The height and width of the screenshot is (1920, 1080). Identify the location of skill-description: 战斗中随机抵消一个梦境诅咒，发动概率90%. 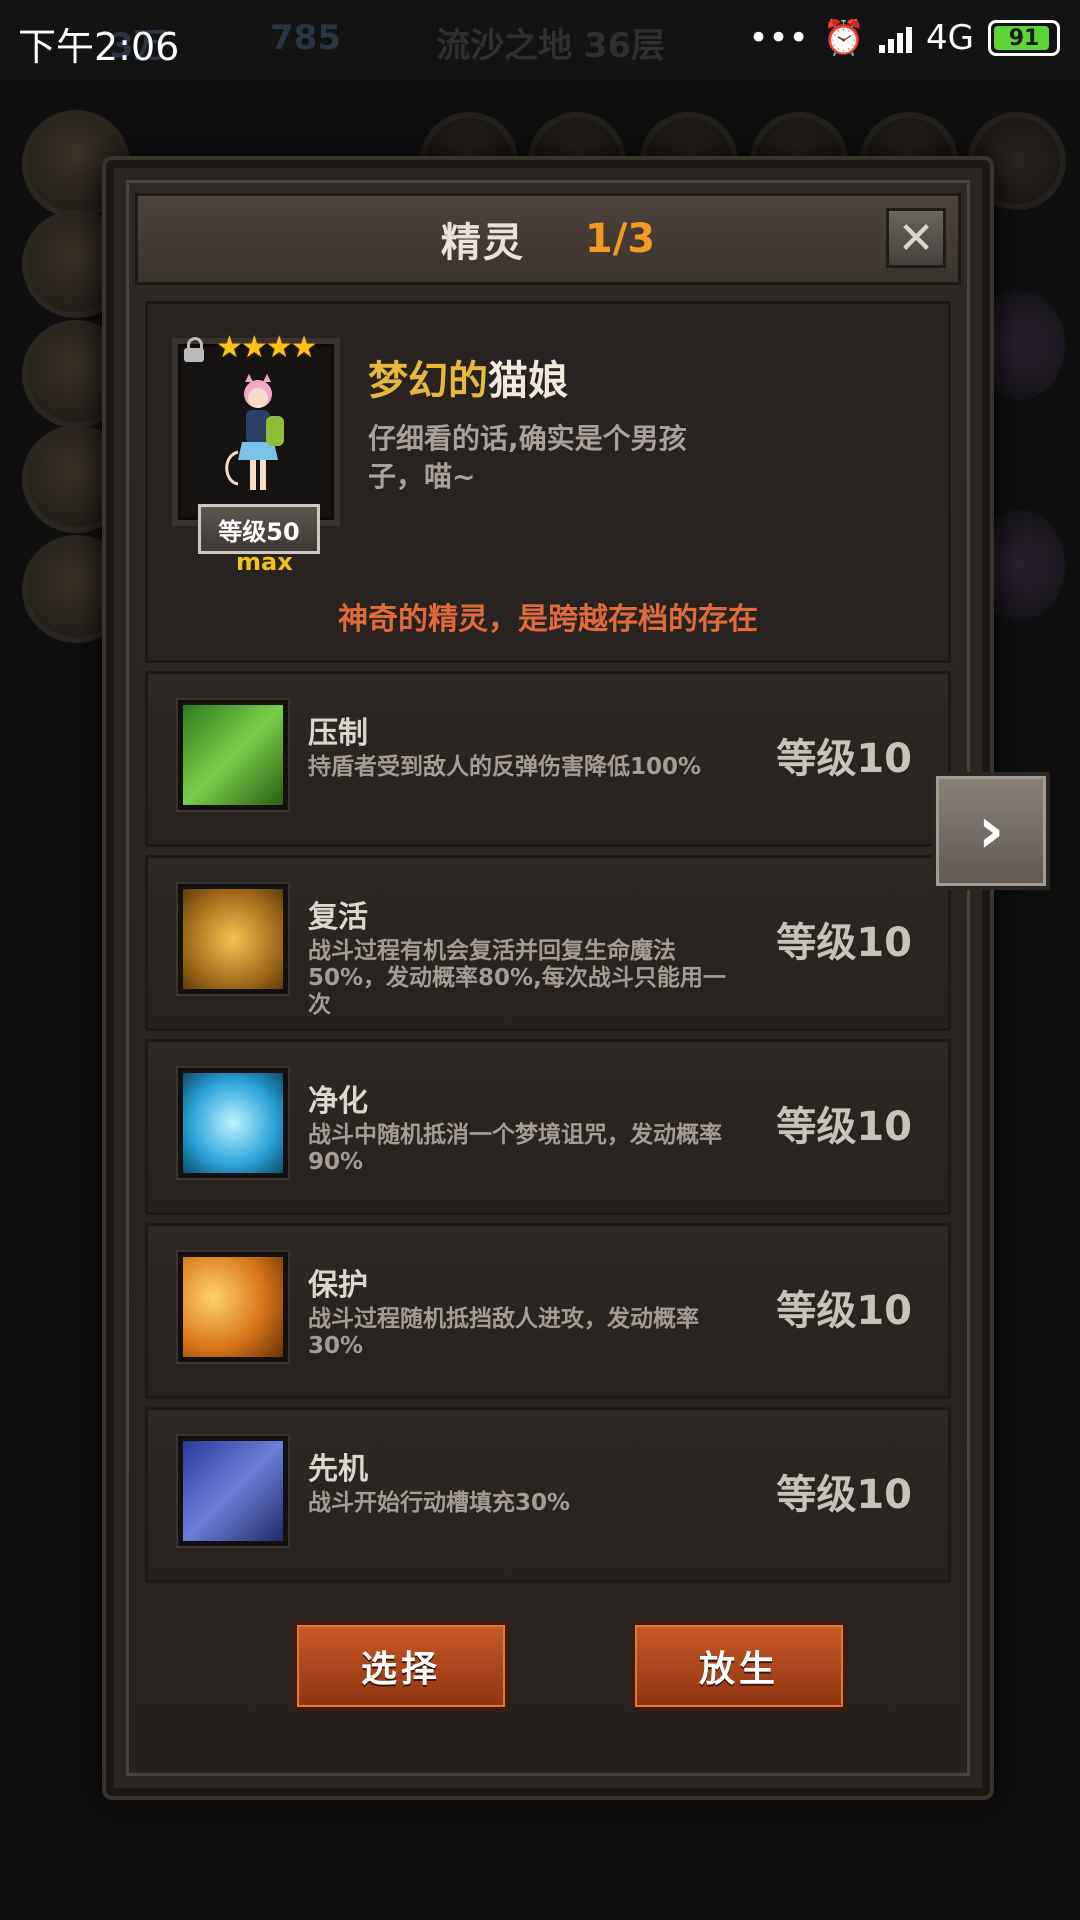
(515, 1148).